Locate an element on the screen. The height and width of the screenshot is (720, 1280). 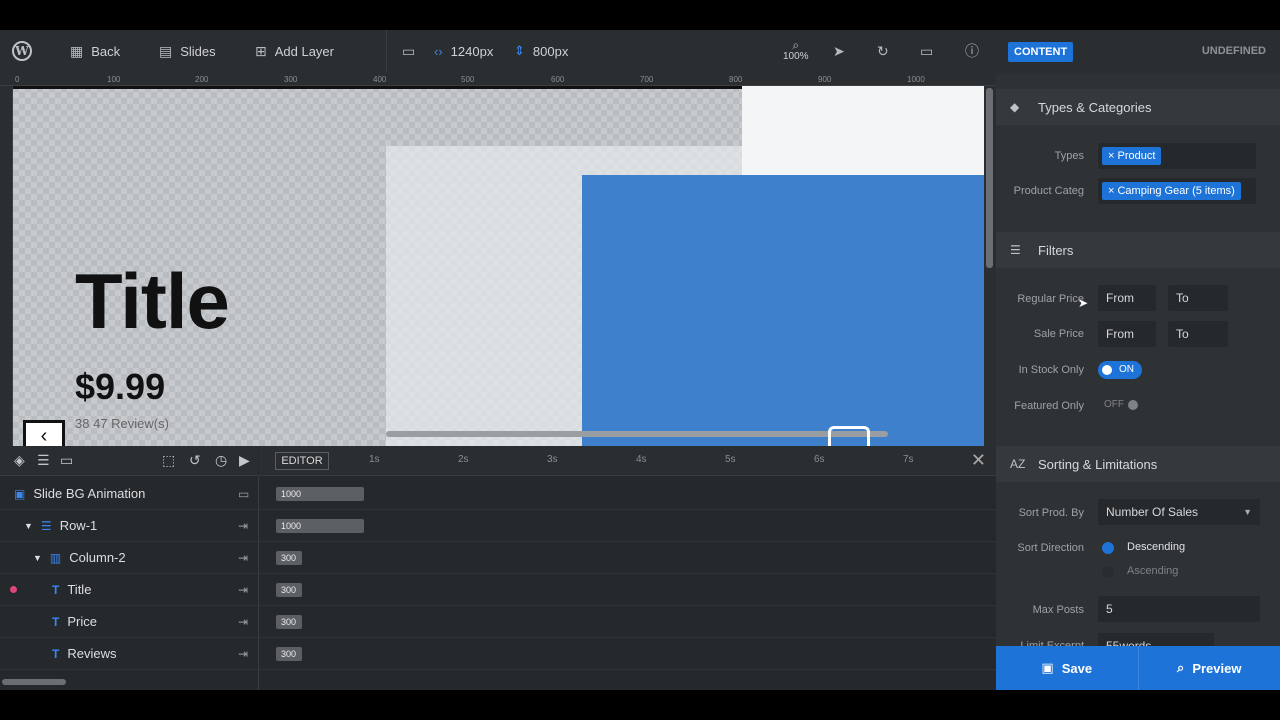
undo-button: ↻ is located at coordinates (883, 51).